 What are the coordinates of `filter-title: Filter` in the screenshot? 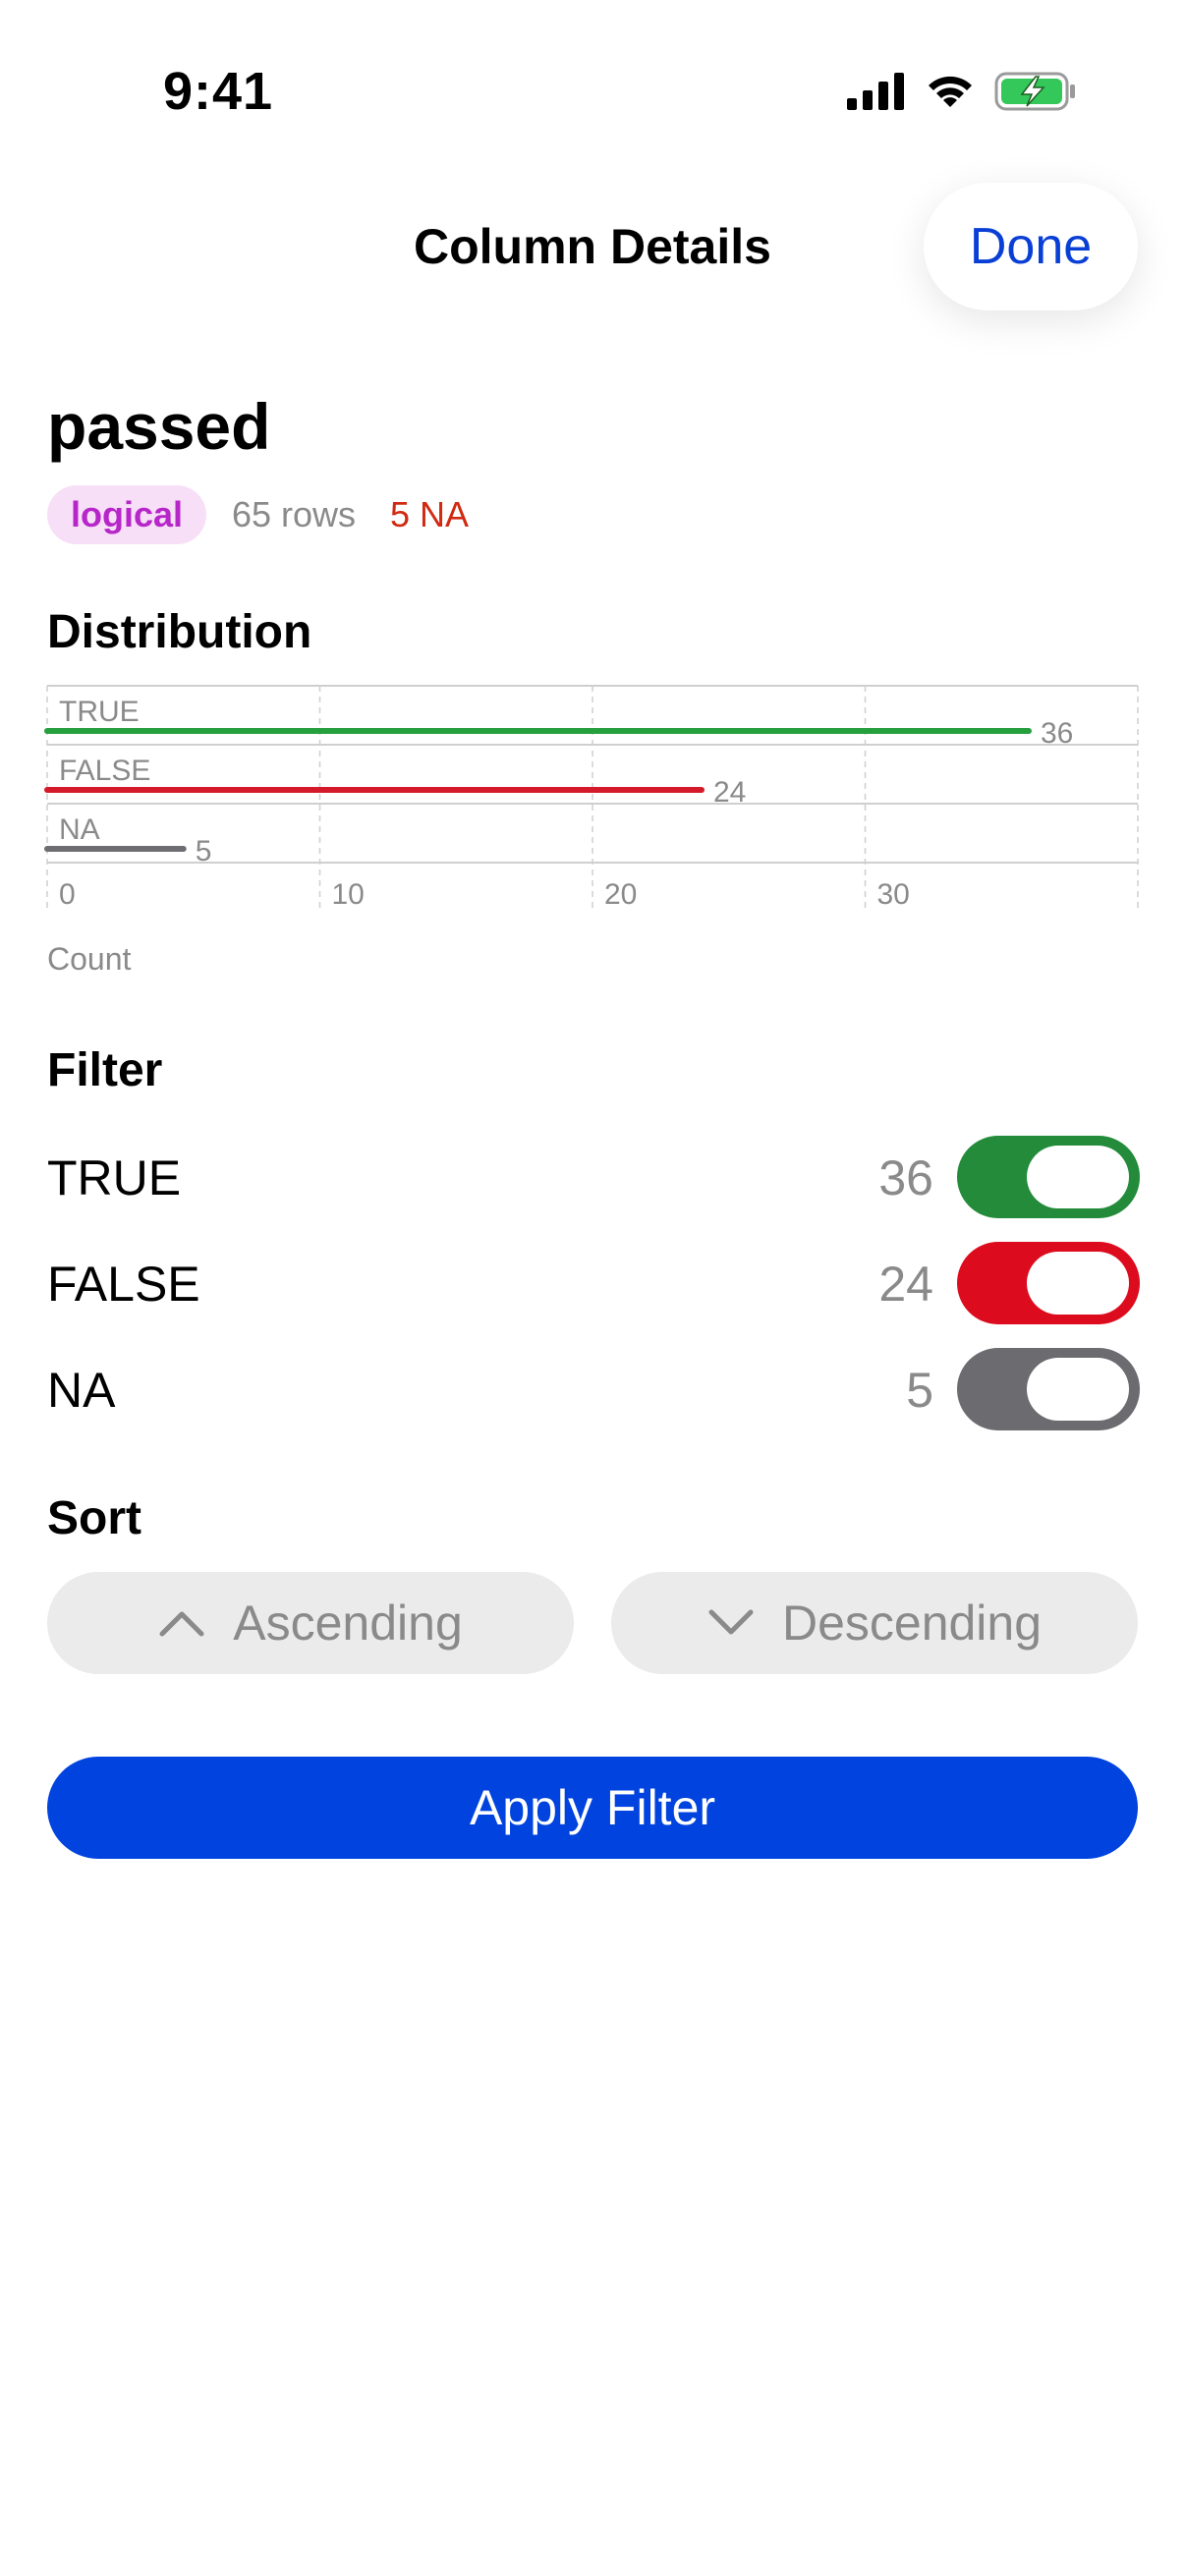 It's located at (105, 1070).